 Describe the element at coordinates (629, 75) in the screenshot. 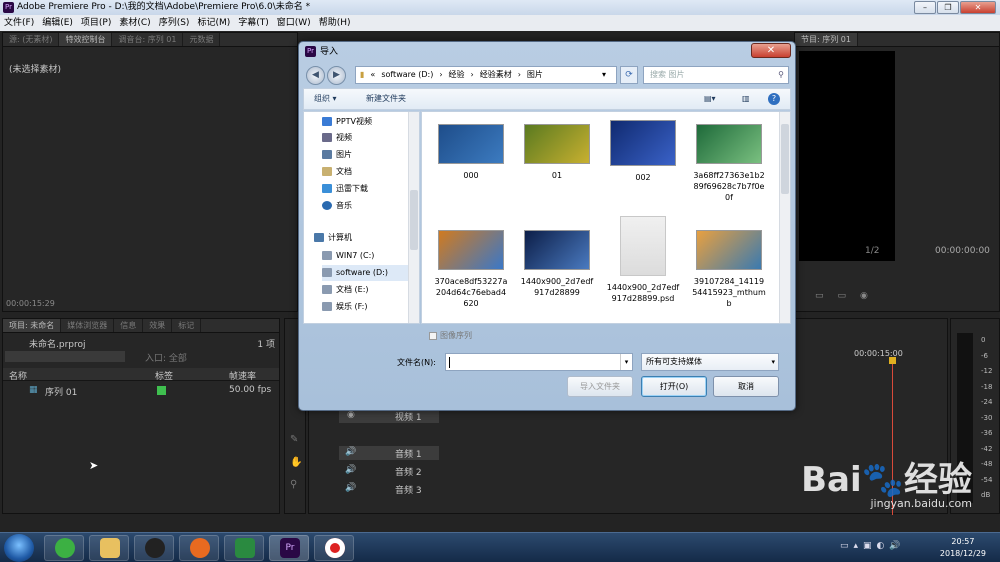

I see `refresh-button: ⟳` at that location.